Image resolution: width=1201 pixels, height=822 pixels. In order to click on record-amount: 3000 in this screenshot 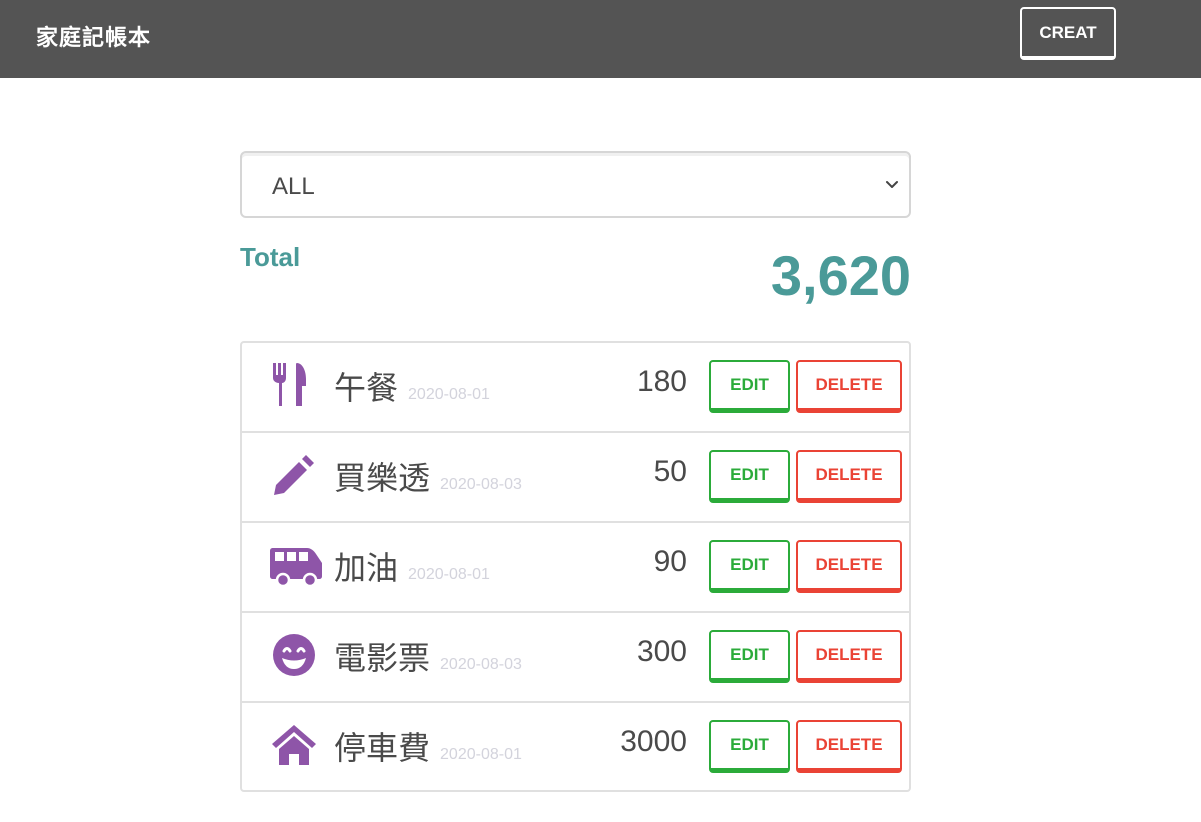, I will do `click(653, 741)`.